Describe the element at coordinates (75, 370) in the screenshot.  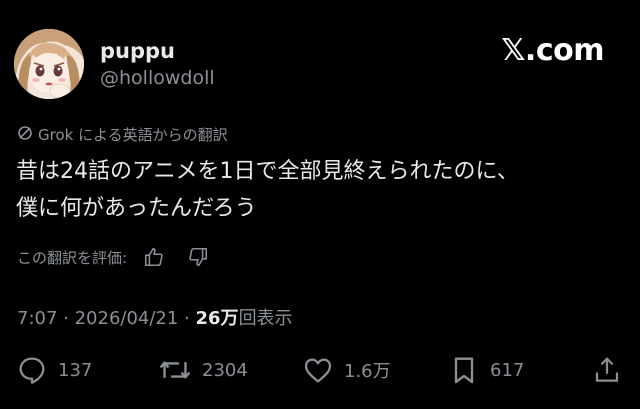
I see `reply-count: 137` at that location.